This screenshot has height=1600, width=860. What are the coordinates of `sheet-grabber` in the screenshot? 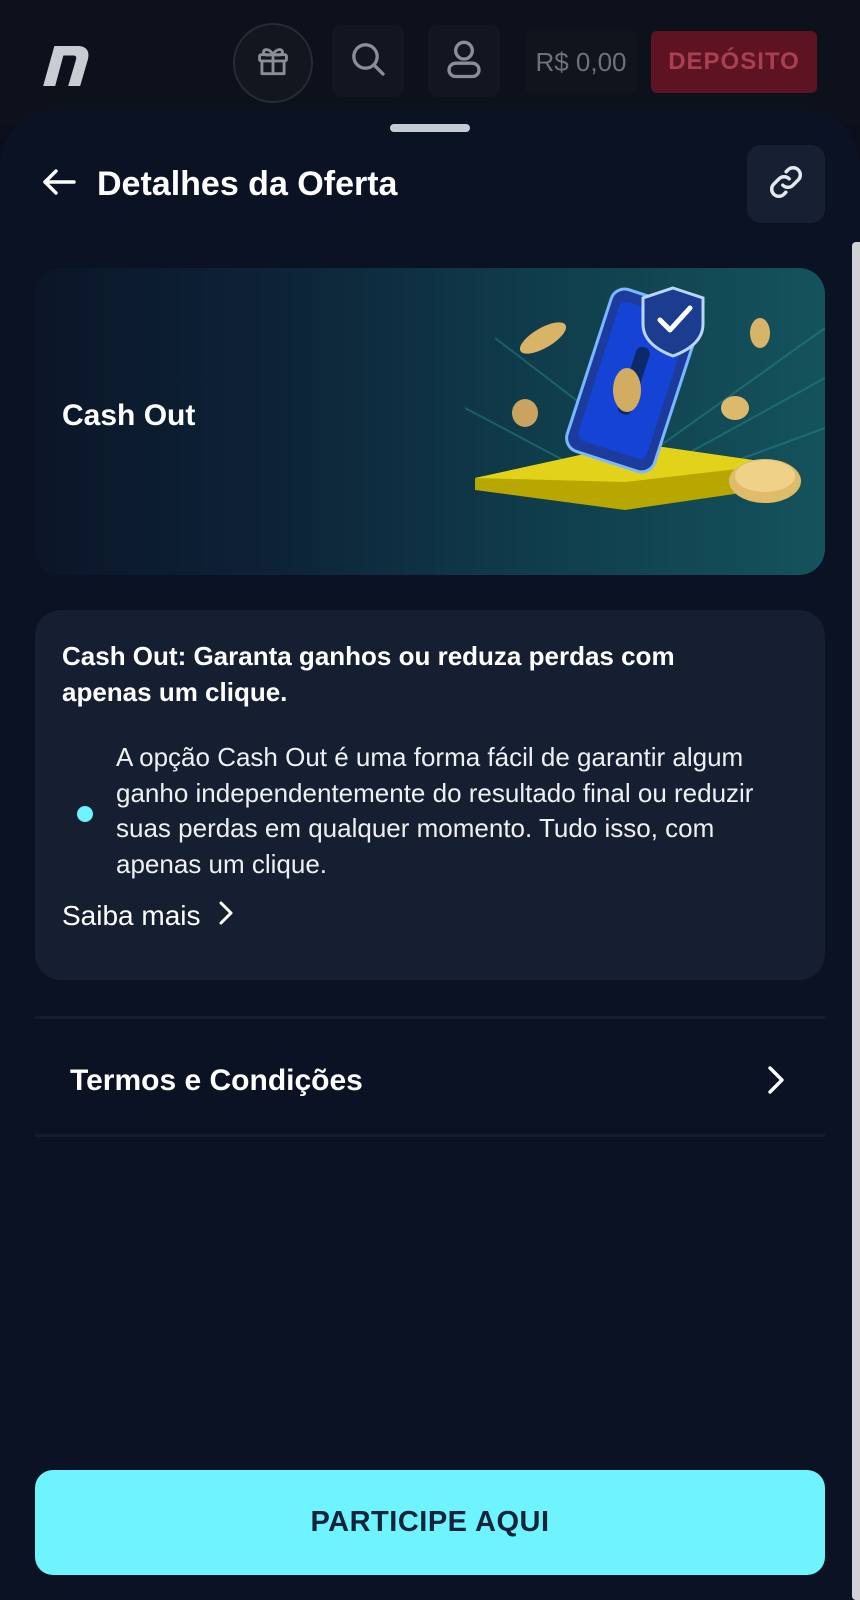 It's located at (430, 128).